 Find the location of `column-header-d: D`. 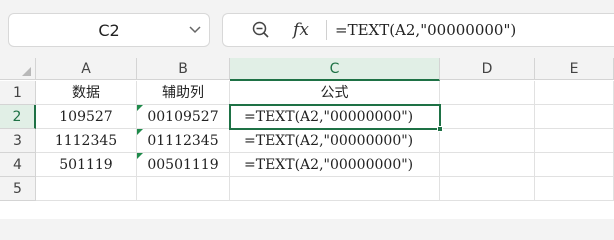

column-header-d: D is located at coordinates (487, 69).